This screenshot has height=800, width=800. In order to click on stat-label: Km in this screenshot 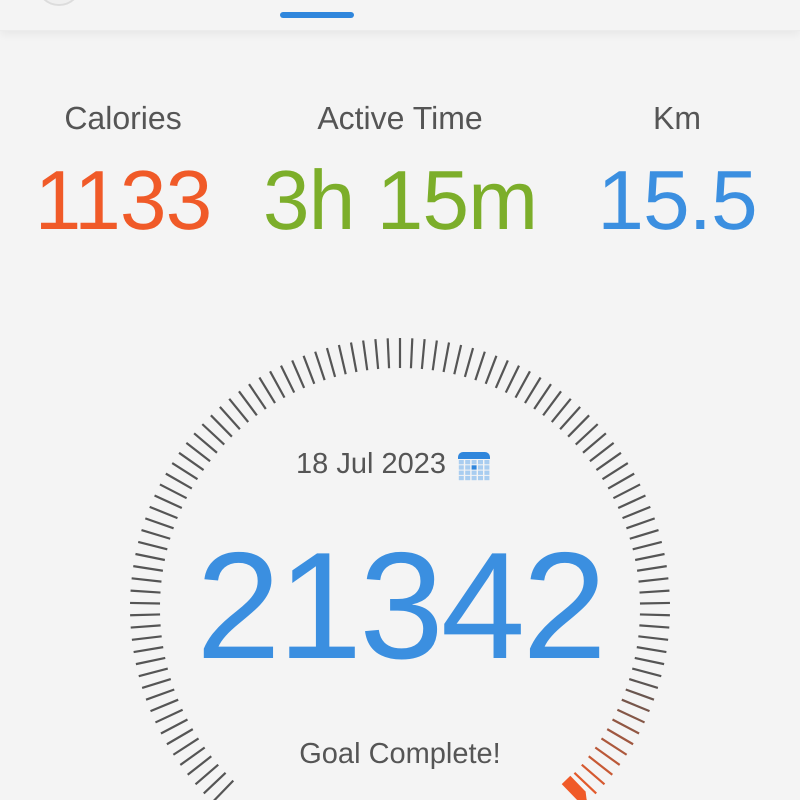, I will do `click(677, 118)`.